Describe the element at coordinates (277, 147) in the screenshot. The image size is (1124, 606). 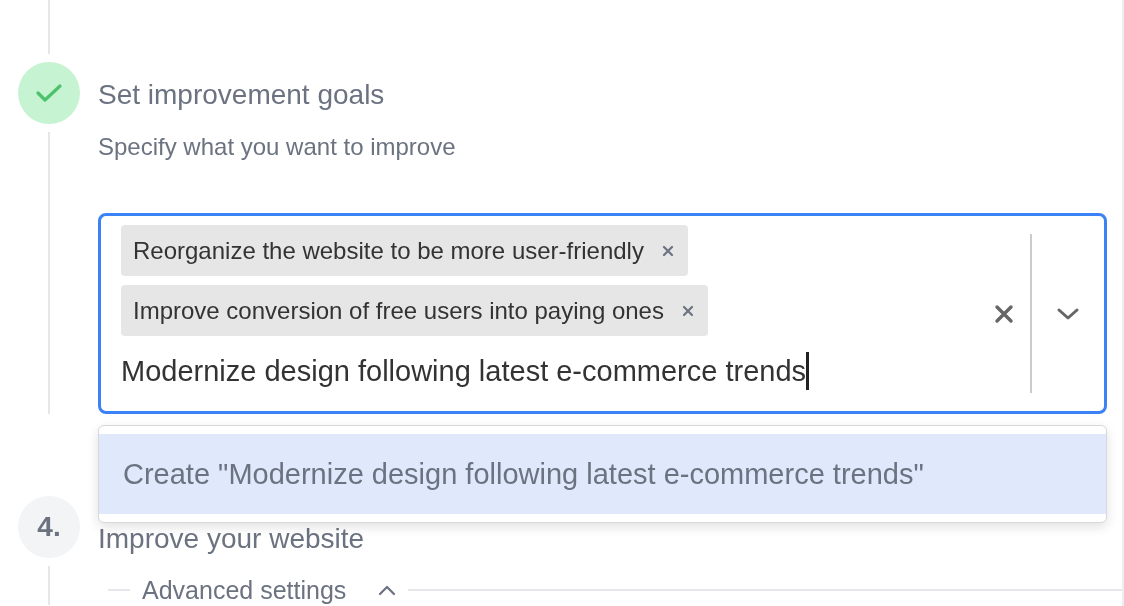
I see `step-description: Specify what you want to improve` at that location.